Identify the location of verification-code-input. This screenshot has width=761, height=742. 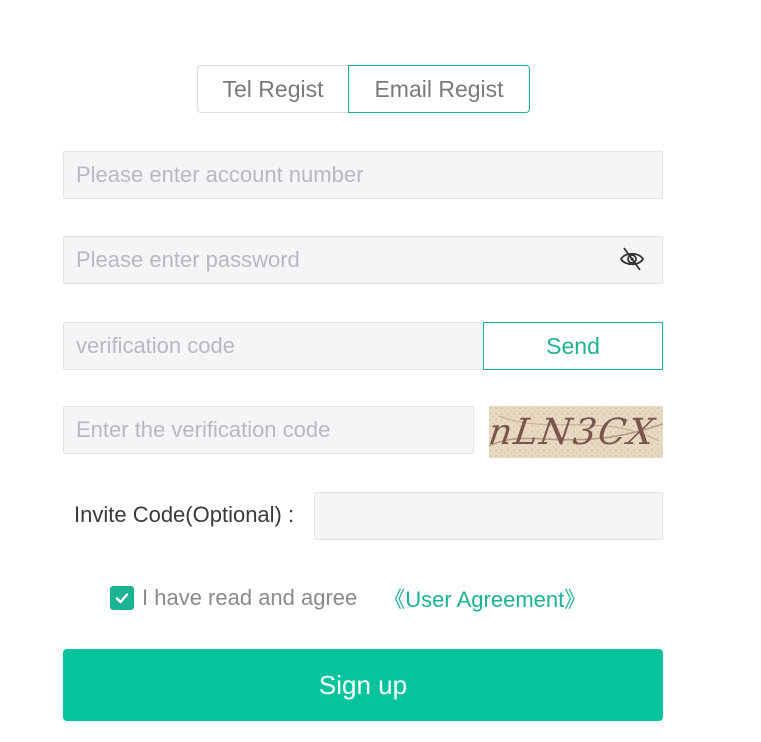
(273, 346).